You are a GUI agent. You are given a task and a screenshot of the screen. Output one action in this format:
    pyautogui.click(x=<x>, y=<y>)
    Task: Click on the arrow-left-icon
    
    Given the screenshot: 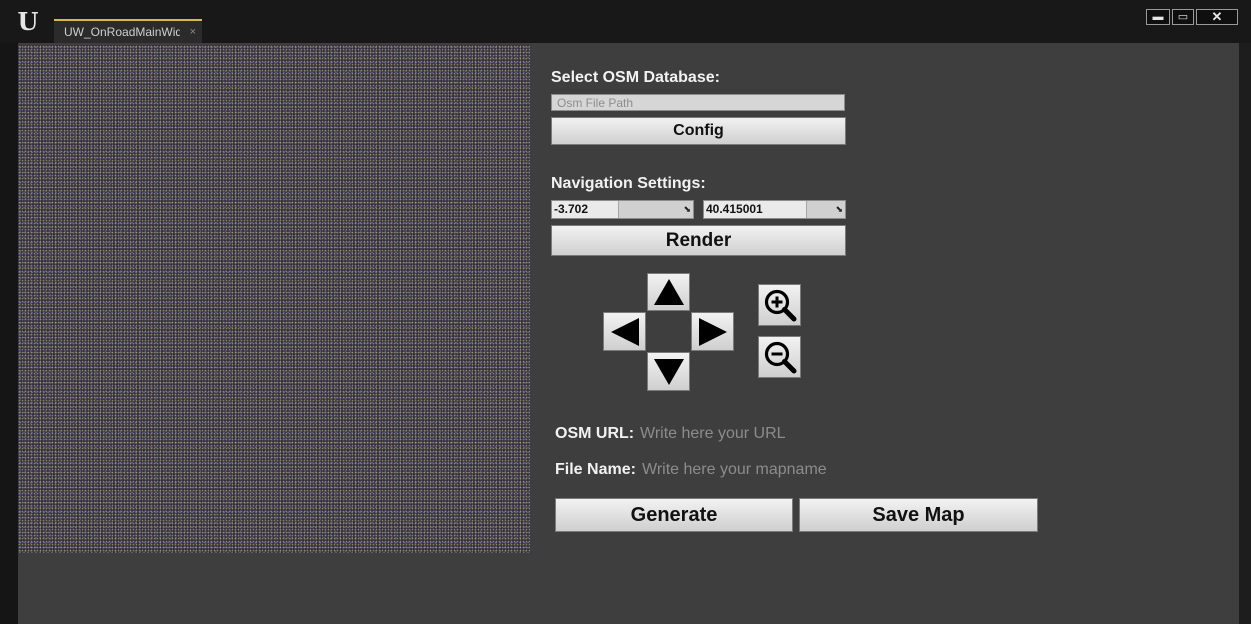 What is the action you would take?
    pyautogui.click(x=624, y=331)
    